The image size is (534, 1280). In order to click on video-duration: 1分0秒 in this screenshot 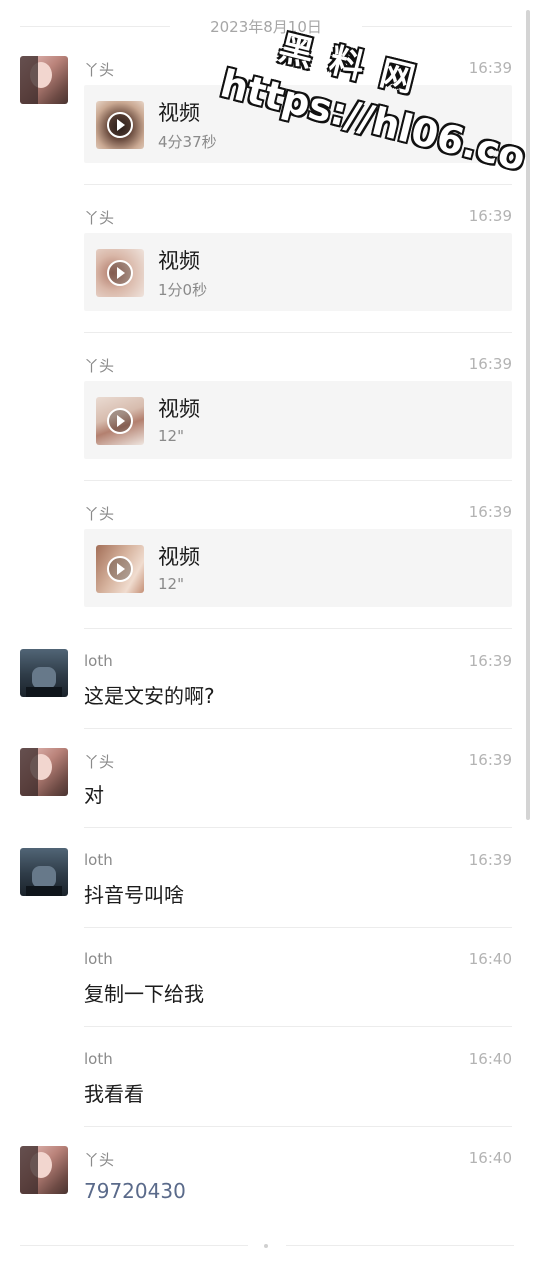, I will do `click(183, 290)`.